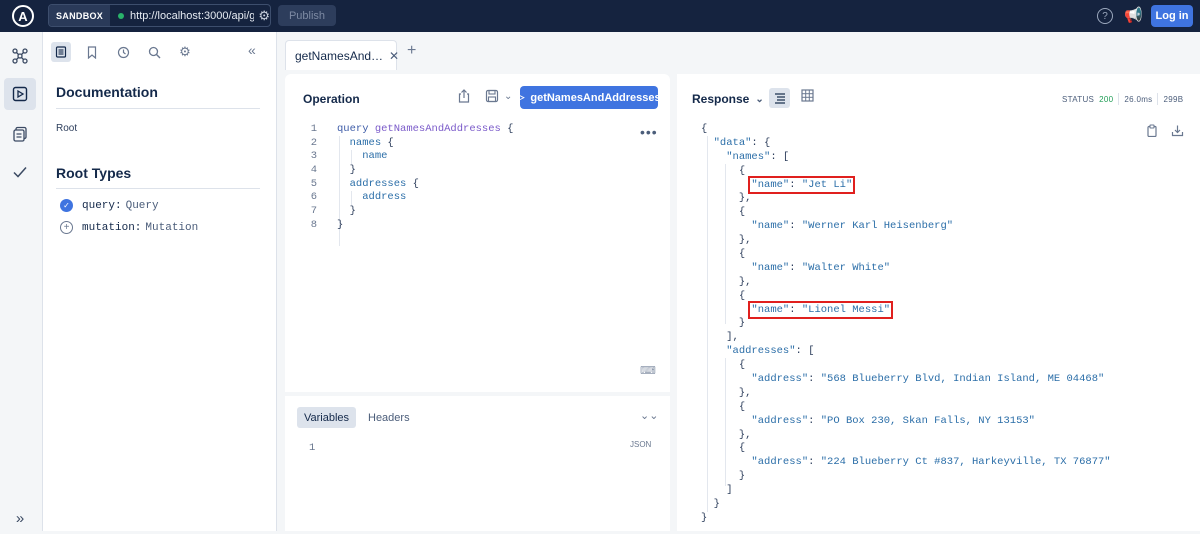 This screenshot has width=1200, height=534. What do you see at coordinates (80, 15) in the screenshot?
I see `sandbox-tag: SANDBOX` at bounding box center [80, 15].